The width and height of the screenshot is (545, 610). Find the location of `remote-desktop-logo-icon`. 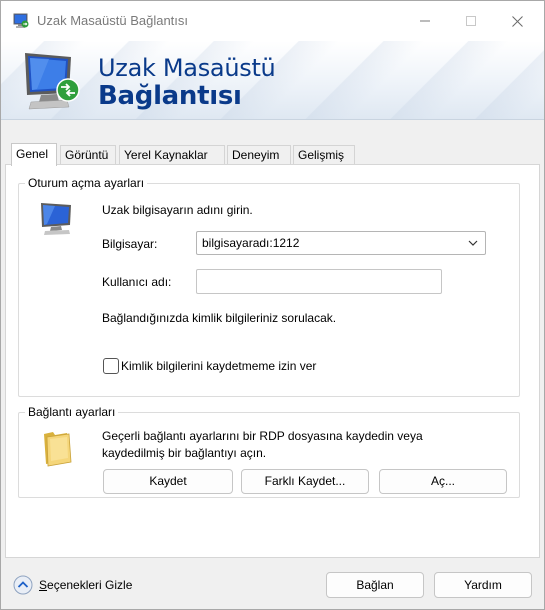

remote-desktop-logo-icon is located at coordinates (52, 81).